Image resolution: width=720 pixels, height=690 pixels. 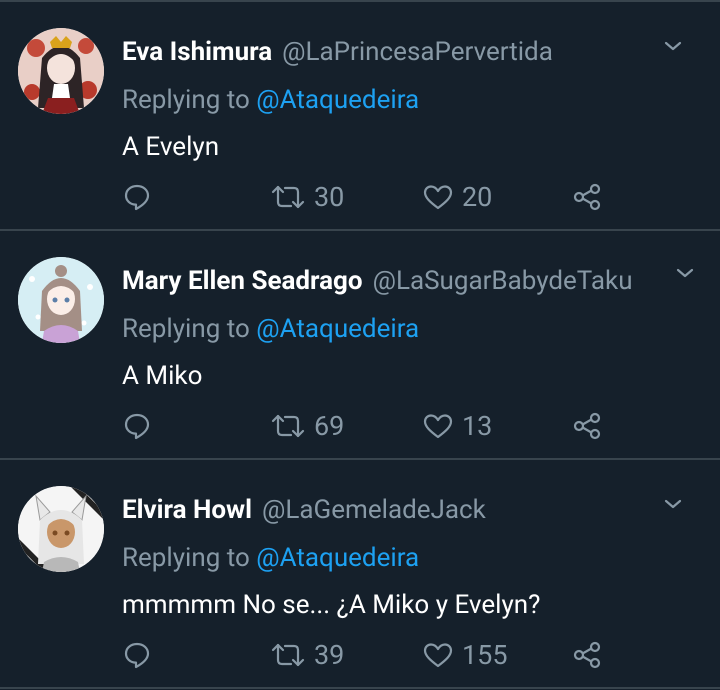 I want to click on retweet-count: 30, so click(x=329, y=197).